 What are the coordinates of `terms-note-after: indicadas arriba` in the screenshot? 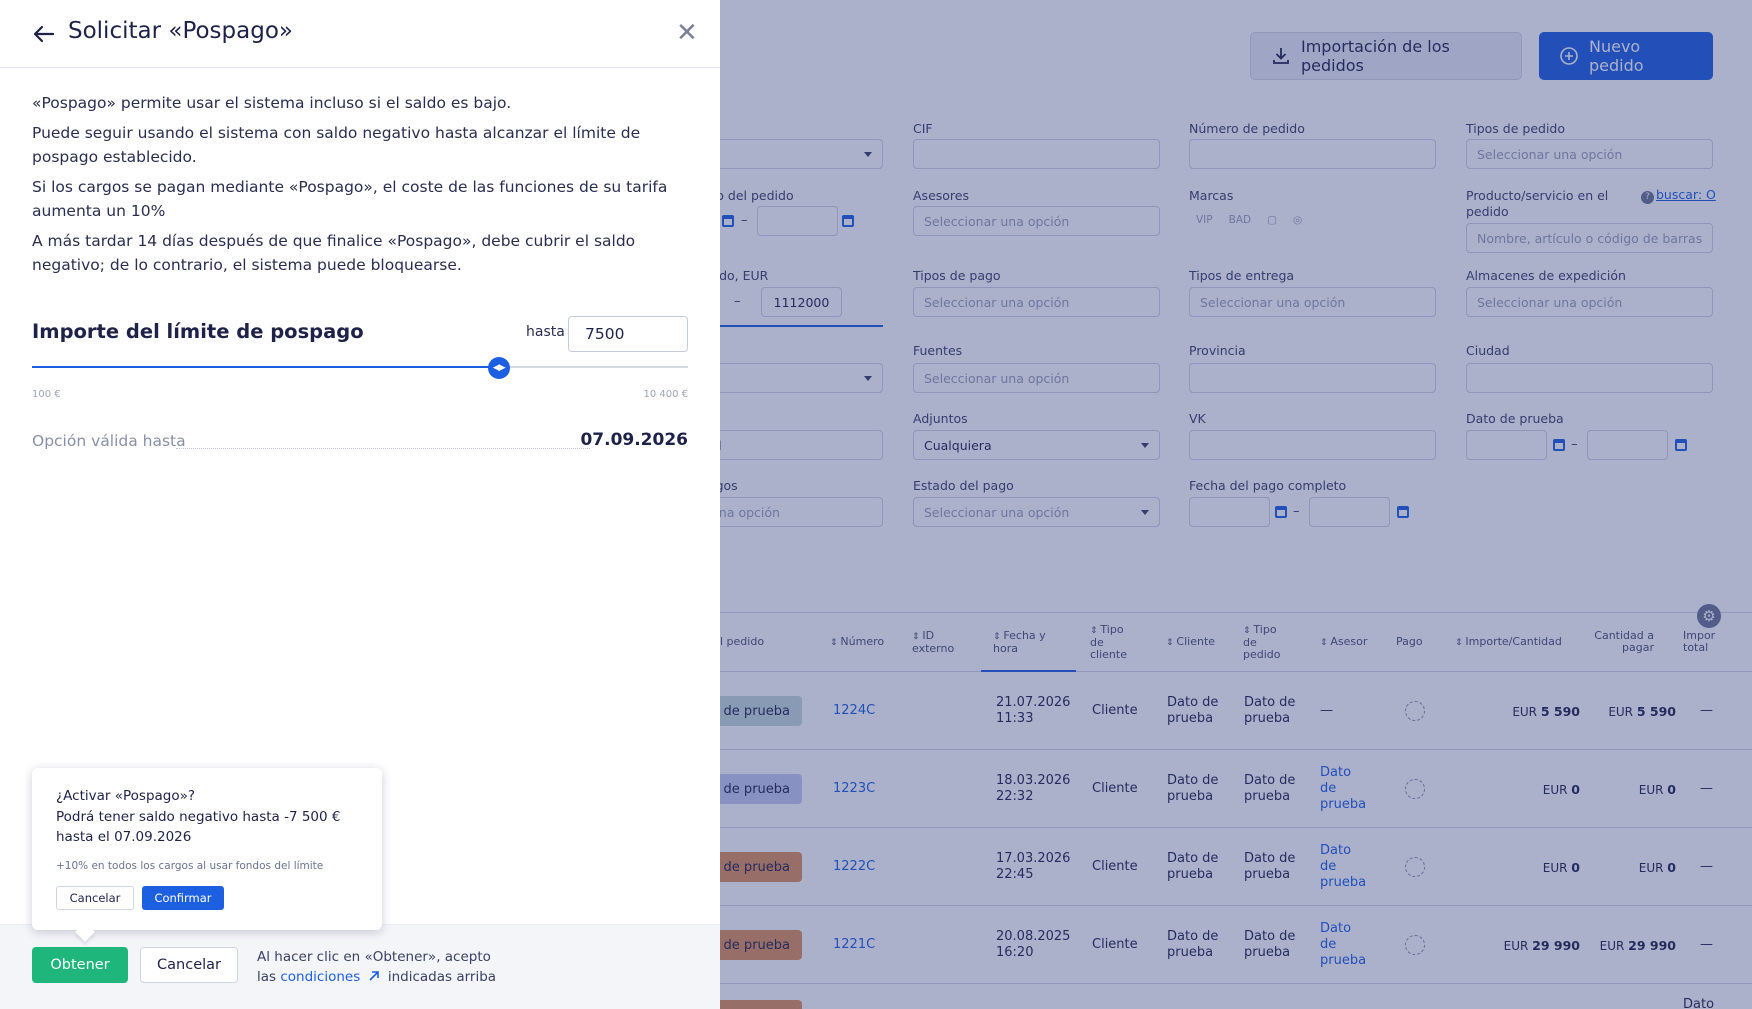 It's located at (442, 977).